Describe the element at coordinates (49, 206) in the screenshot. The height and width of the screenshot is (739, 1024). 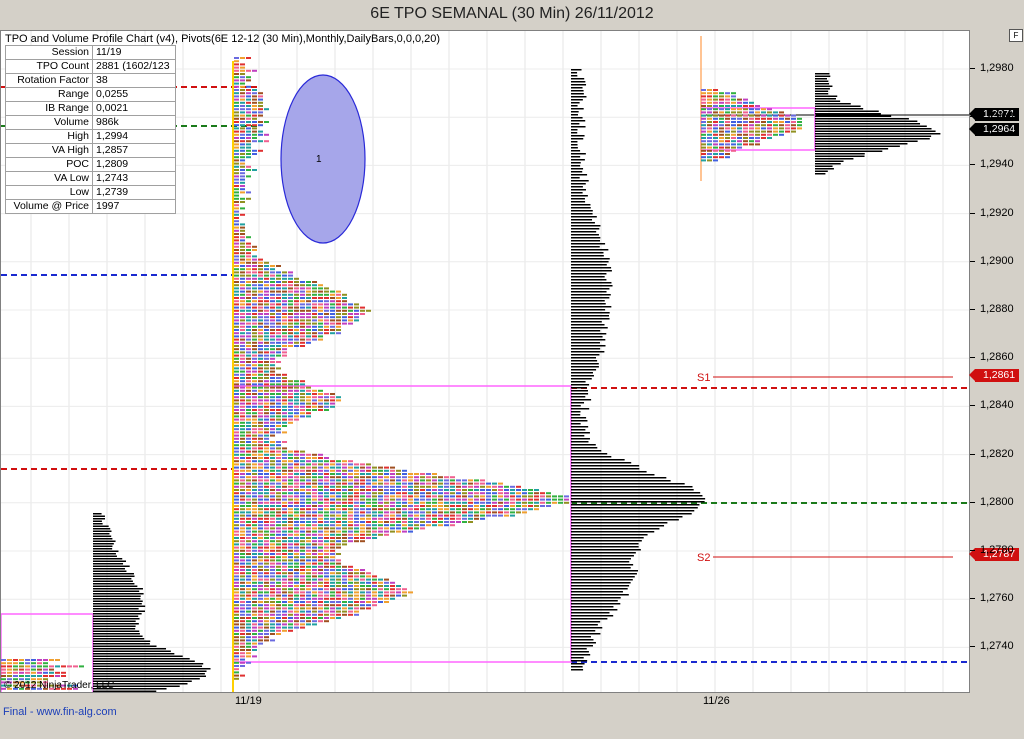
I see `stats-label: Volume @ Price` at that location.